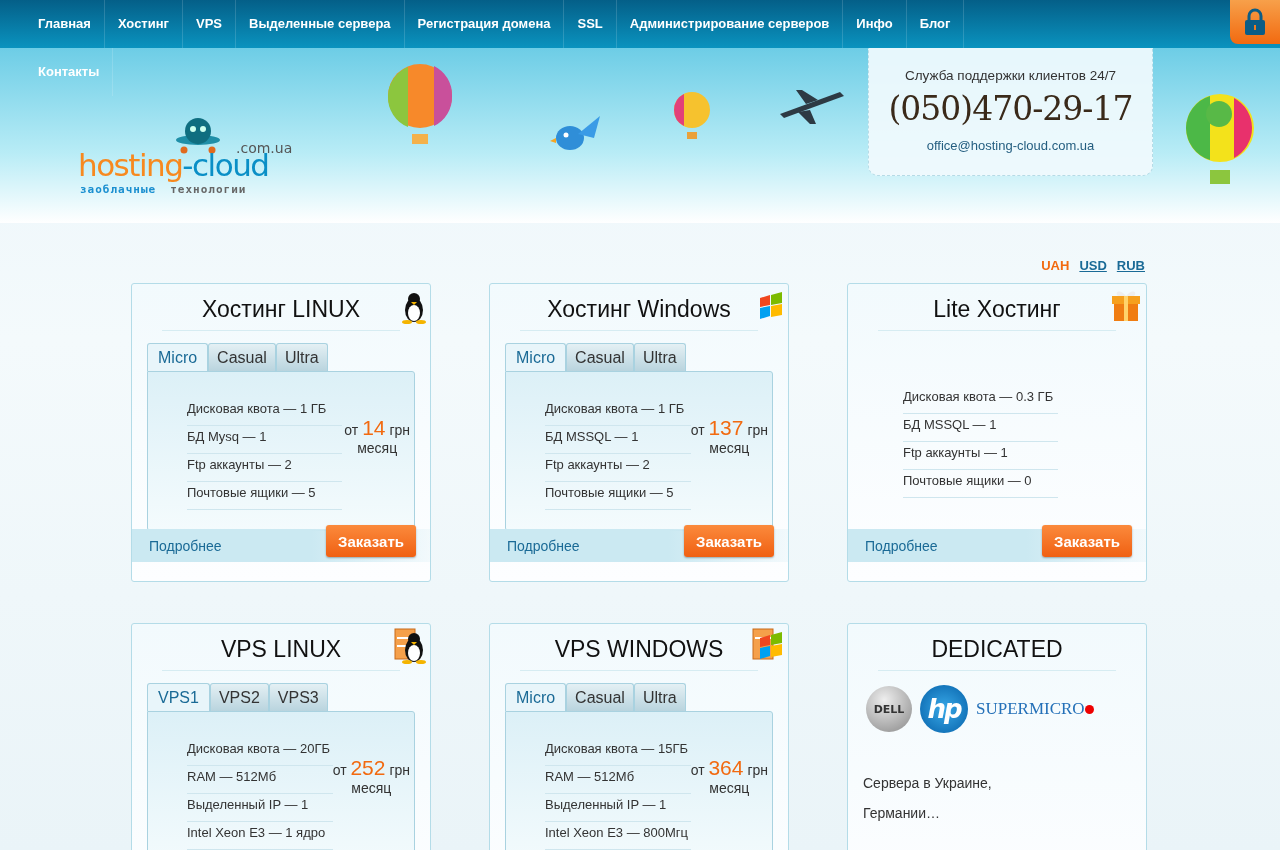 This screenshot has width=1280, height=850. What do you see at coordinates (410, 646) in the screenshot?
I see `server-penguin-icon` at bounding box center [410, 646].